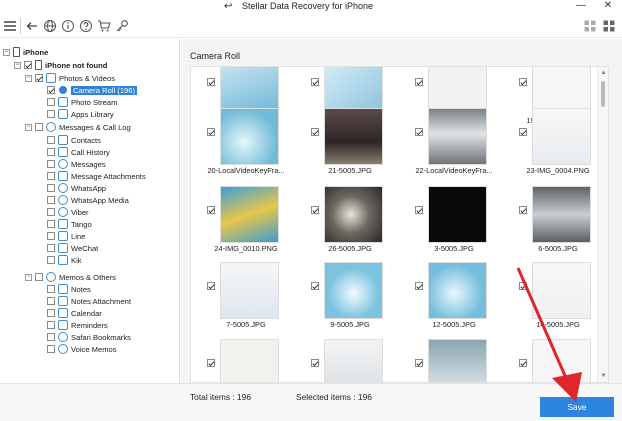 Image resolution: width=622 pixels, height=421 pixels. Describe the element at coordinates (86, 26) in the screenshot. I see `help-icon` at that location.